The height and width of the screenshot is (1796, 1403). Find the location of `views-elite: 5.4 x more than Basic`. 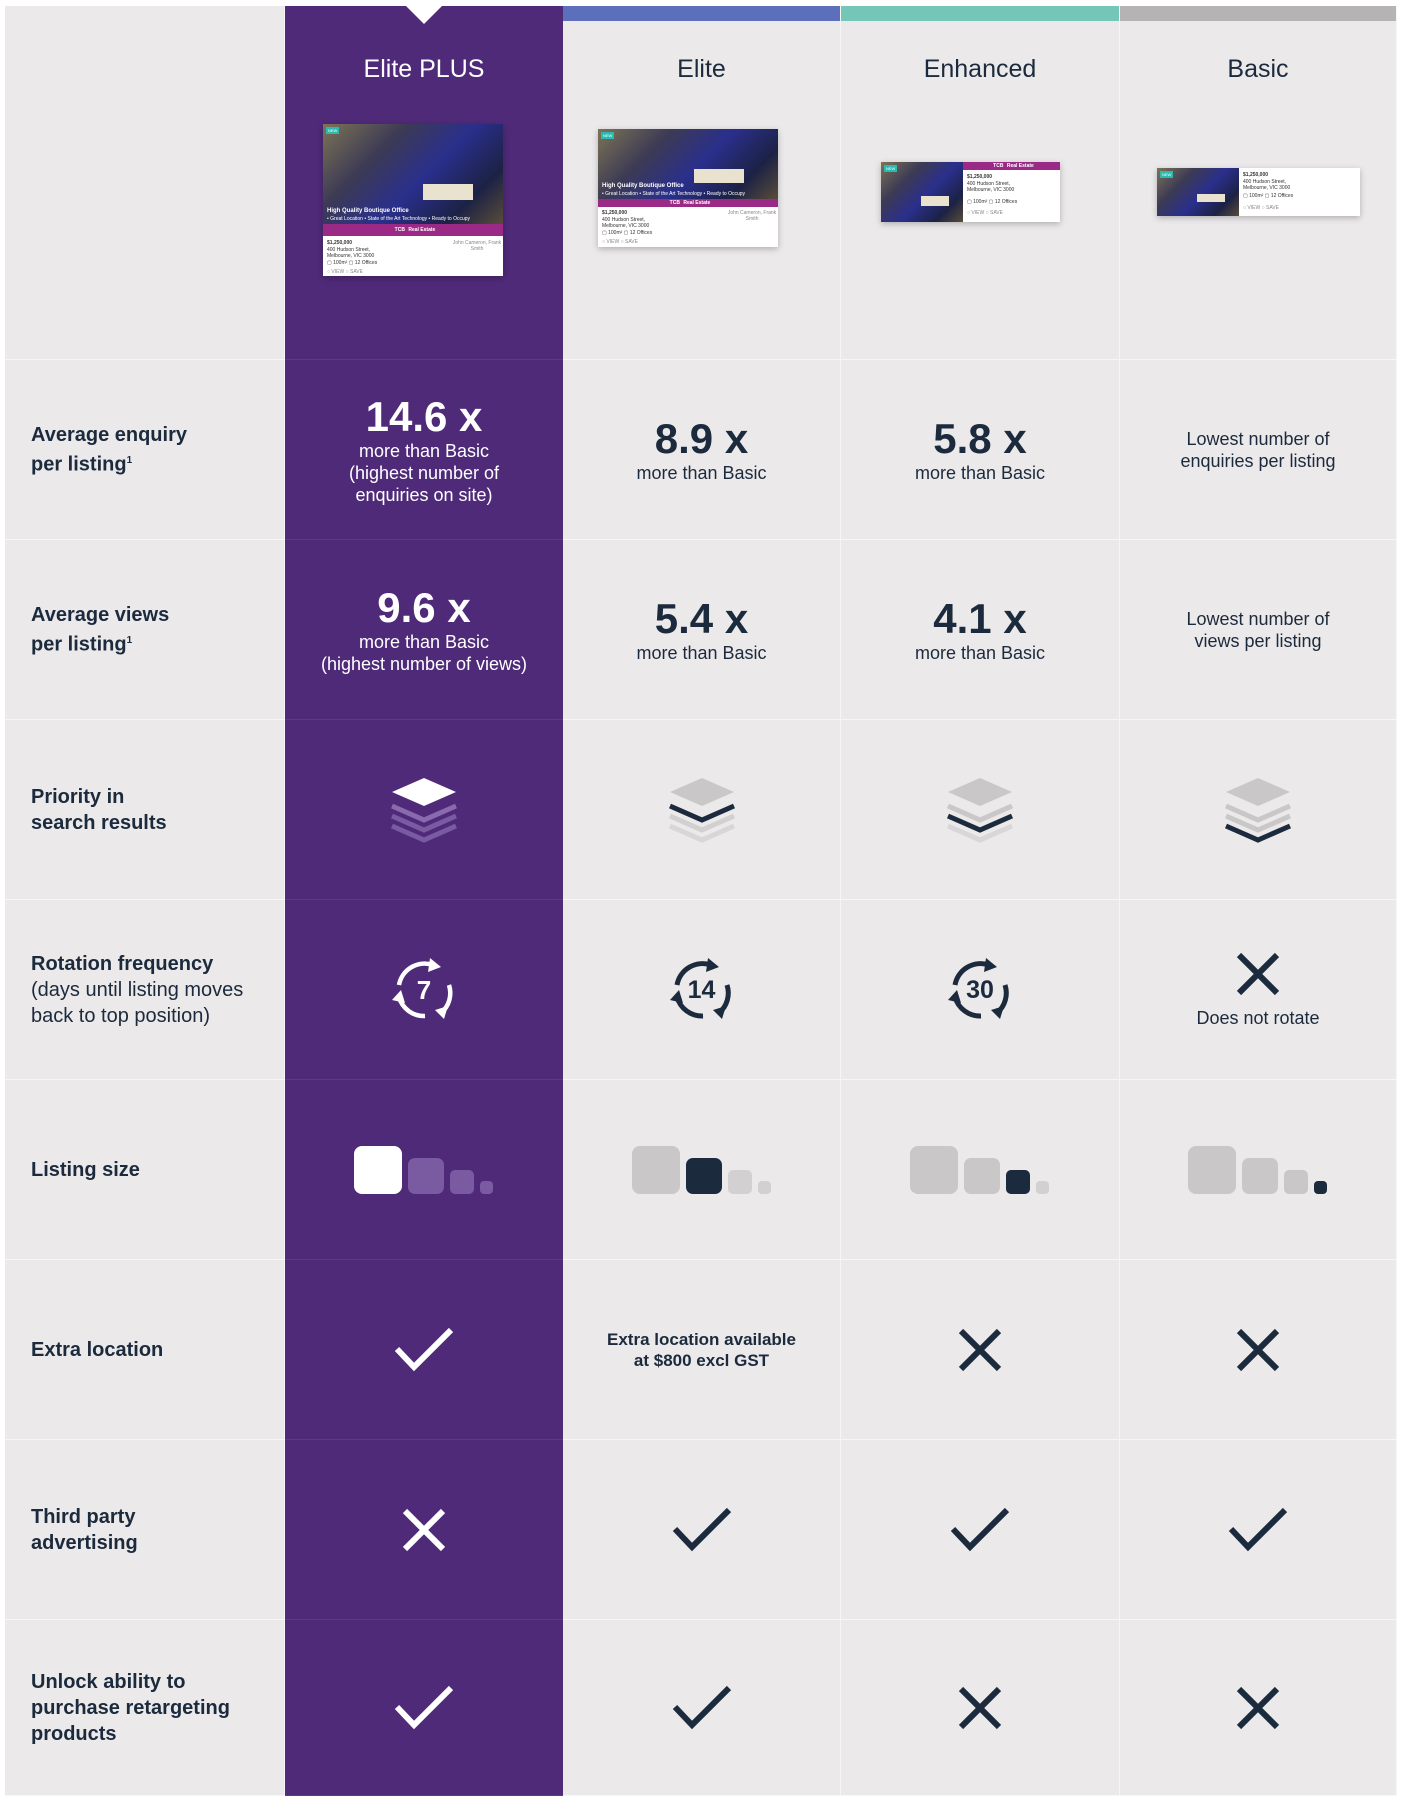

views-elite: 5.4 x more than Basic is located at coordinates (702, 630).